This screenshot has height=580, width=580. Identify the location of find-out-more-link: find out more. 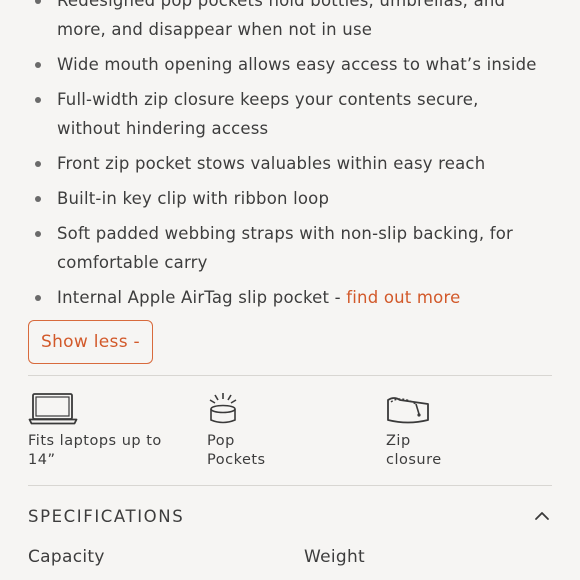
(403, 297).